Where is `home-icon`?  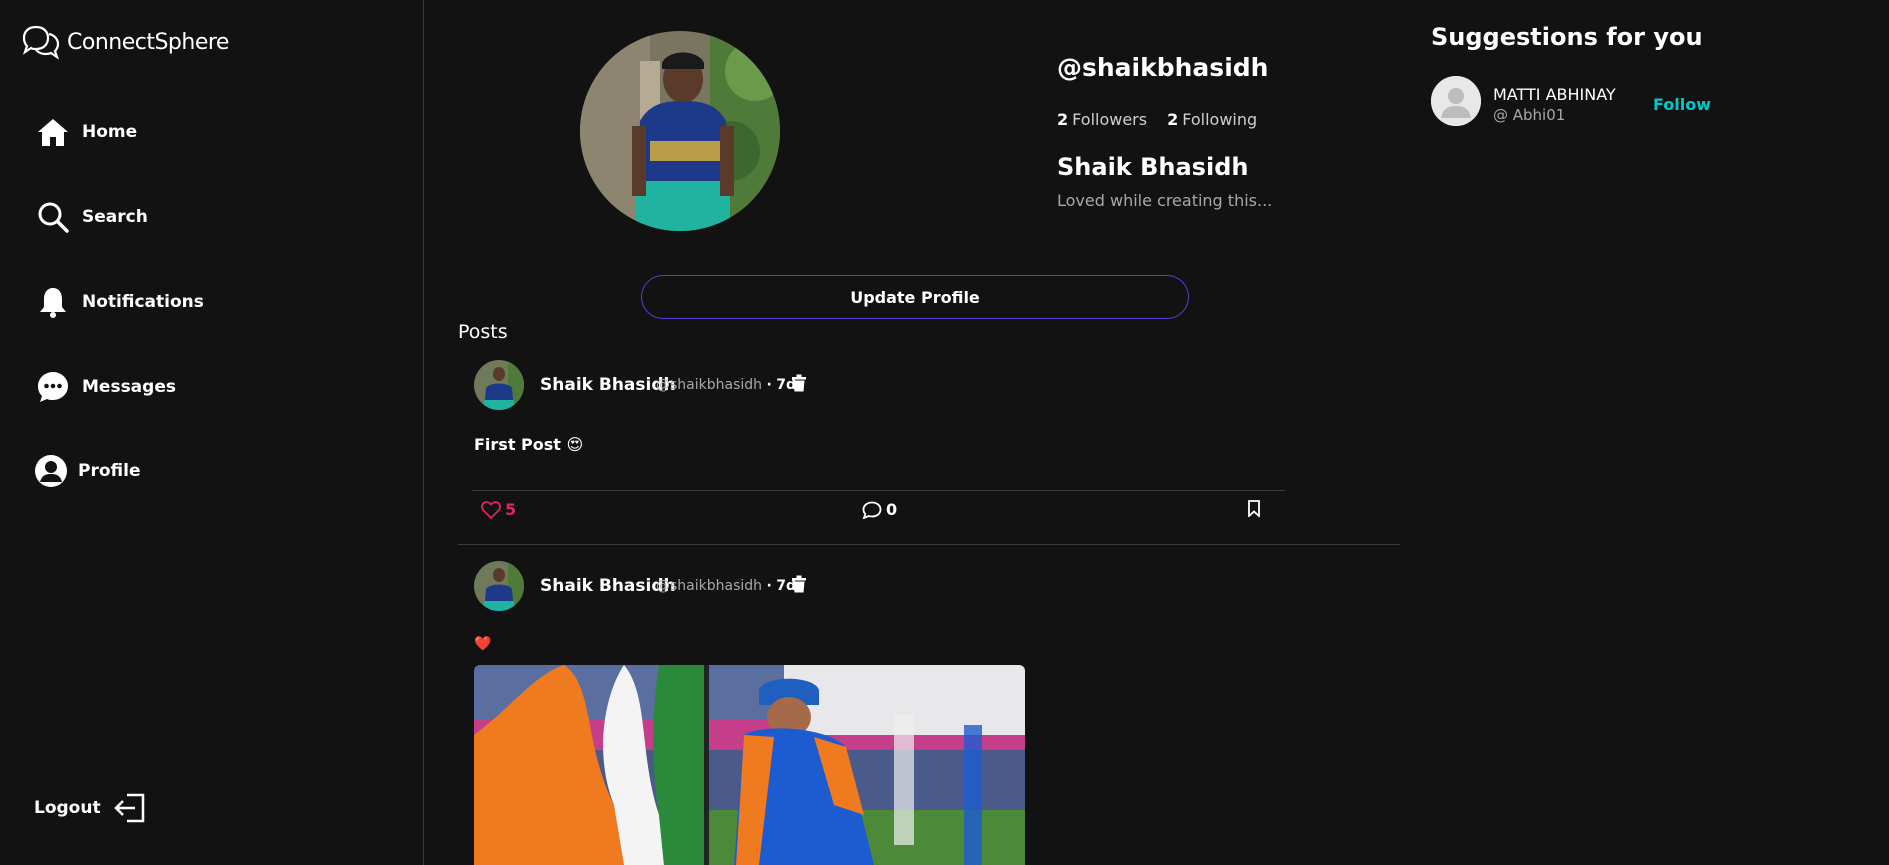 home-icon is located at coordinates (53, 132).